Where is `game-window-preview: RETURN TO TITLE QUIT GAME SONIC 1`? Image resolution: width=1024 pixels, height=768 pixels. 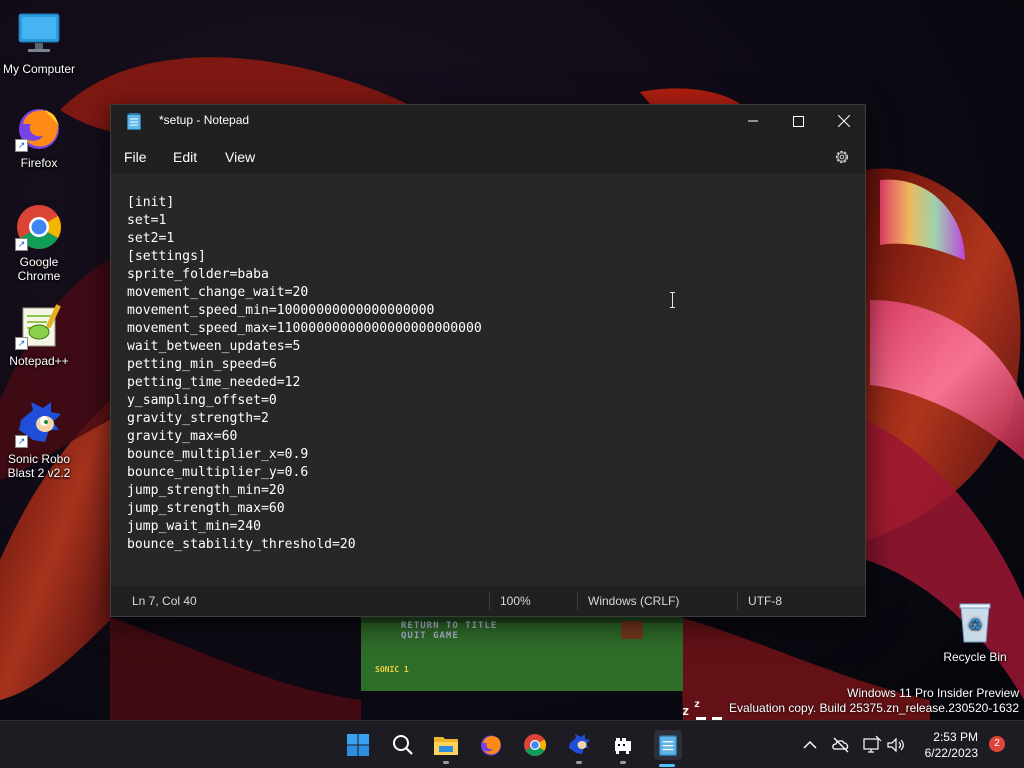 game-window-preview: RETURN TO TITLE QUIT GAME SONIC 1 is located at coordinates (522, 654).